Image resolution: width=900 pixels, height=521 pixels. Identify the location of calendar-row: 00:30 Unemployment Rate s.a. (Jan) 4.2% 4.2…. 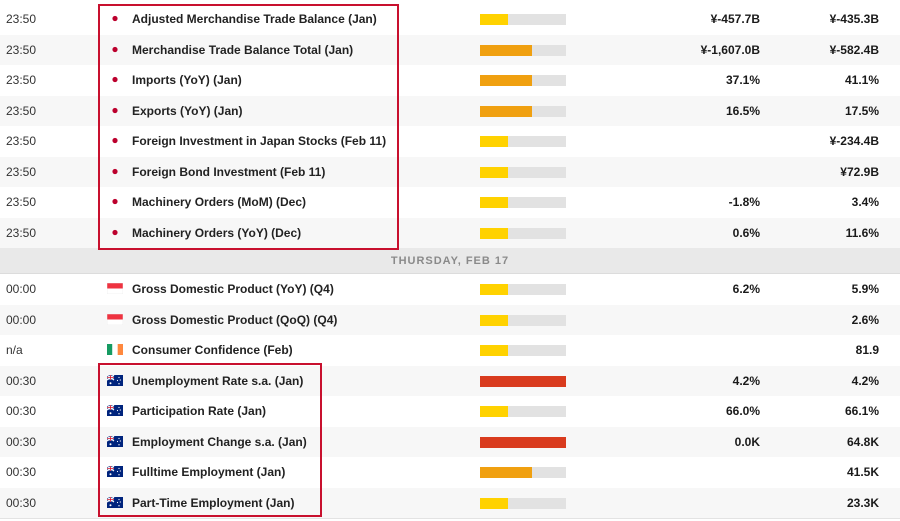
(450, 381).